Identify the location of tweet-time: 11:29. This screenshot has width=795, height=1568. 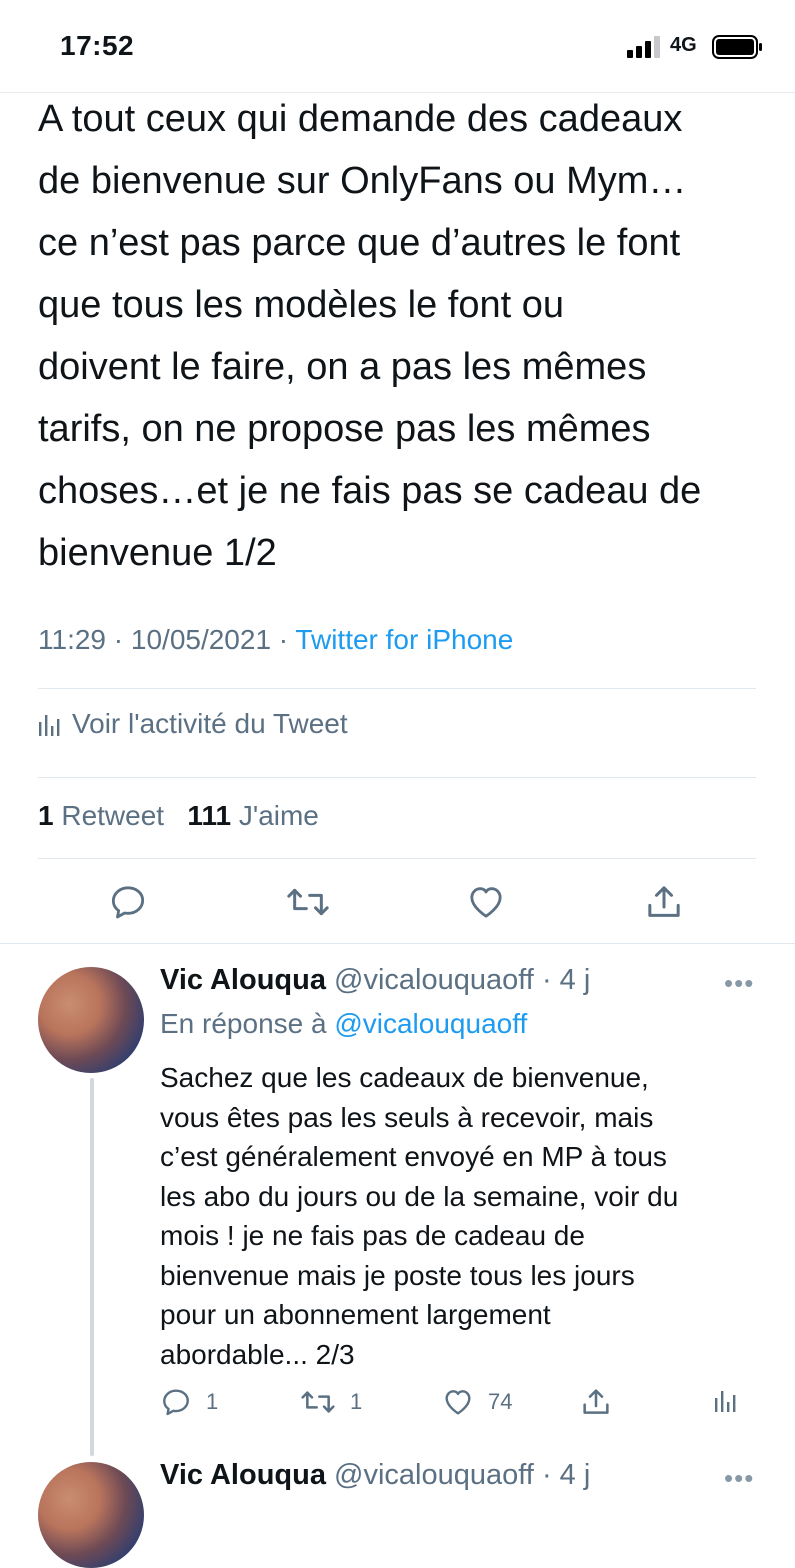
(72, 639).